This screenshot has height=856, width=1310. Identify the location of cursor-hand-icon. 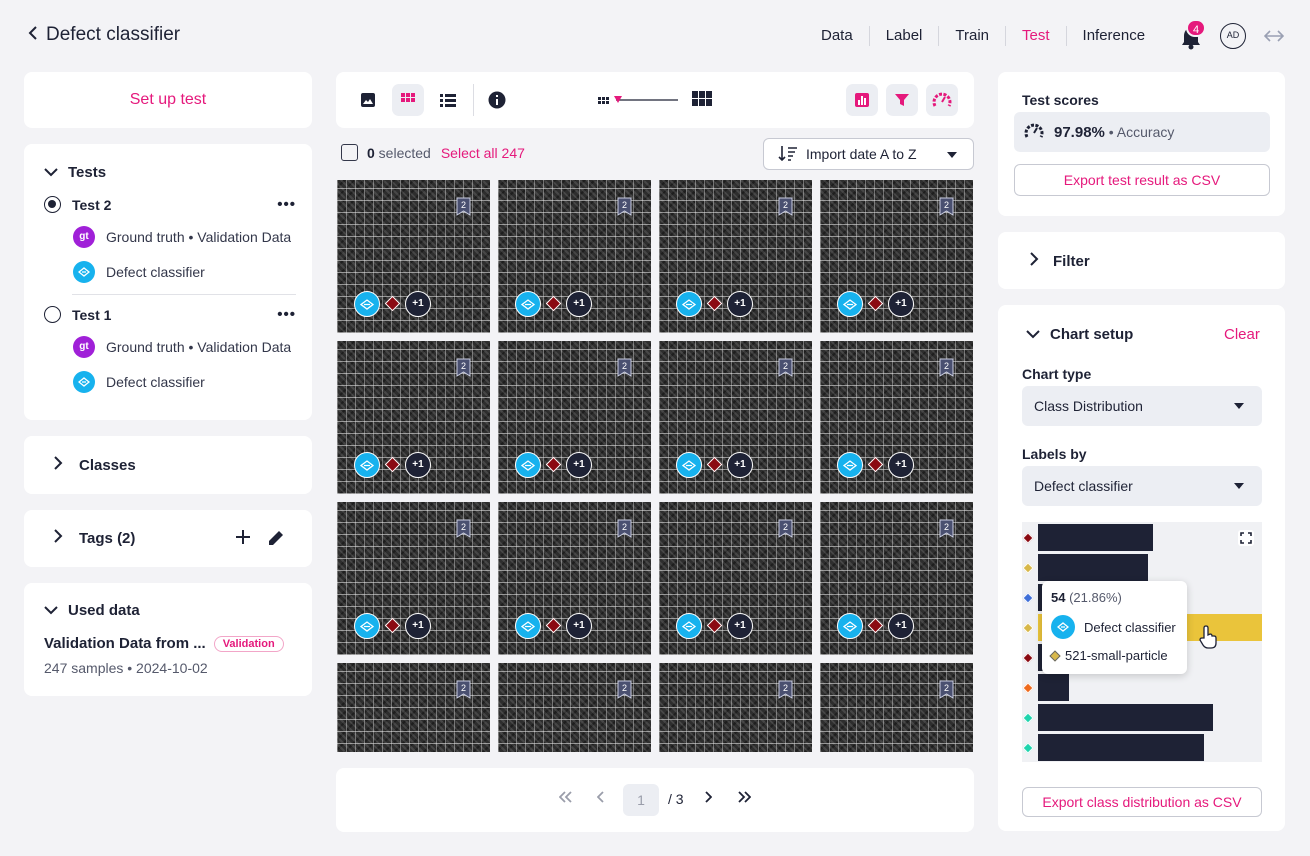
(1208, 639).